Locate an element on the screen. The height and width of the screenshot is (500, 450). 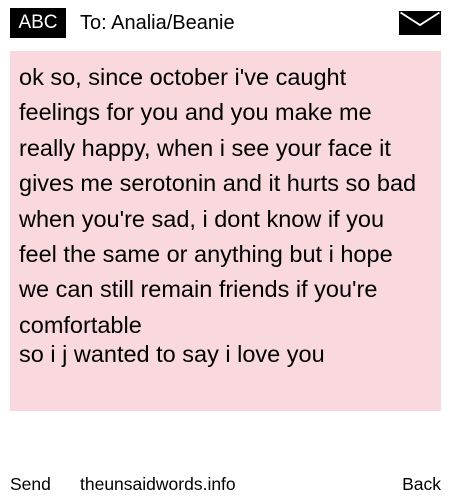
back-softkey: Back is located at coordinates (421, 484).